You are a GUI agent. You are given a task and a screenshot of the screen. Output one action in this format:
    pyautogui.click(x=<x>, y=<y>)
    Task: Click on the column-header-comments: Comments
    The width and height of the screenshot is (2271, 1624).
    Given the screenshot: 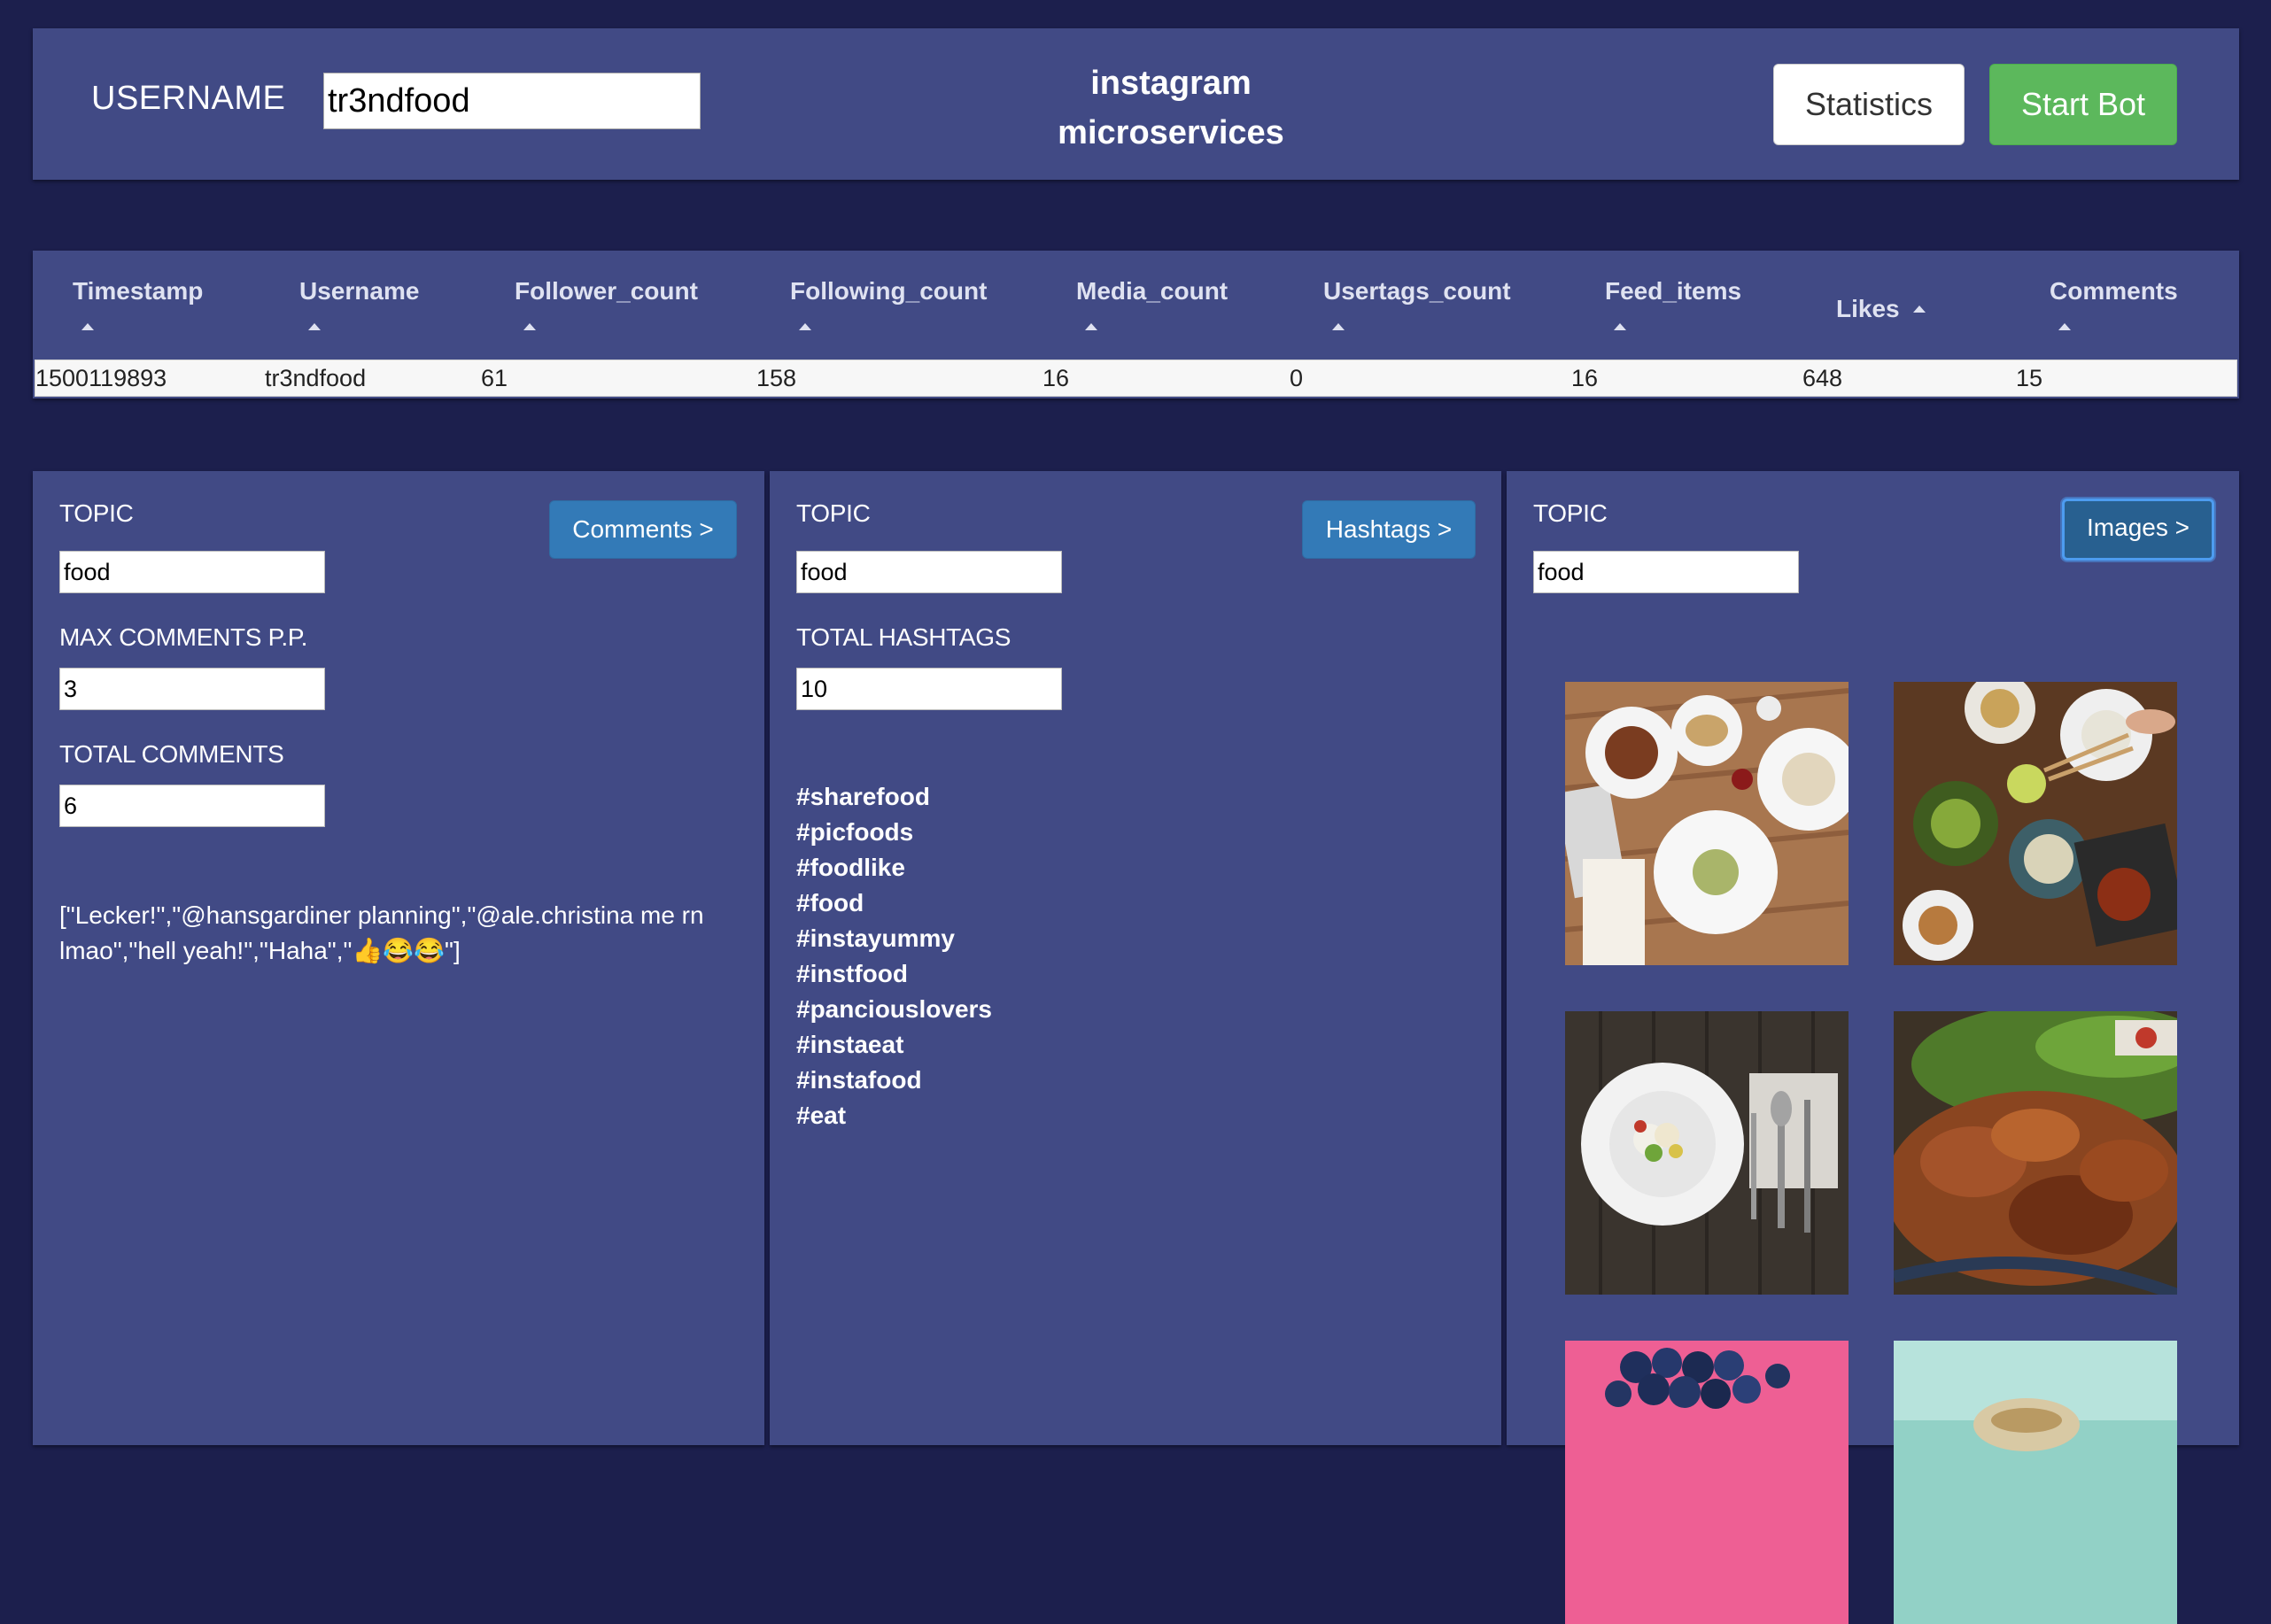 What is the action you would take?
    pyautogui.click(x=2114, y=291)
    